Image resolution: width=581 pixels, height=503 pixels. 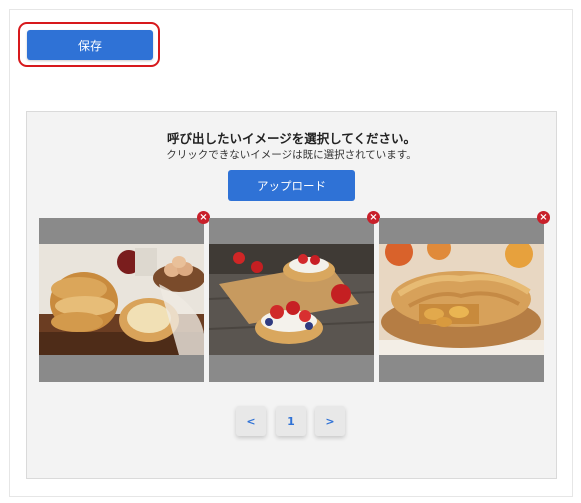 I want to click on bread-image, so click(x=121, y=299).